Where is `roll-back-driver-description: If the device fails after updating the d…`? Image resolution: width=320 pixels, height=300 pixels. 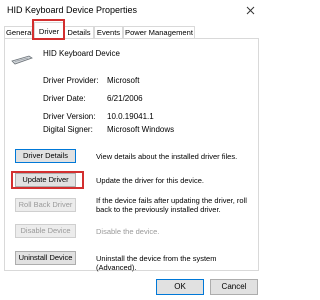
roll-back-driver-description: If the device fails after updating the d… is located at coordinates (171, 205).